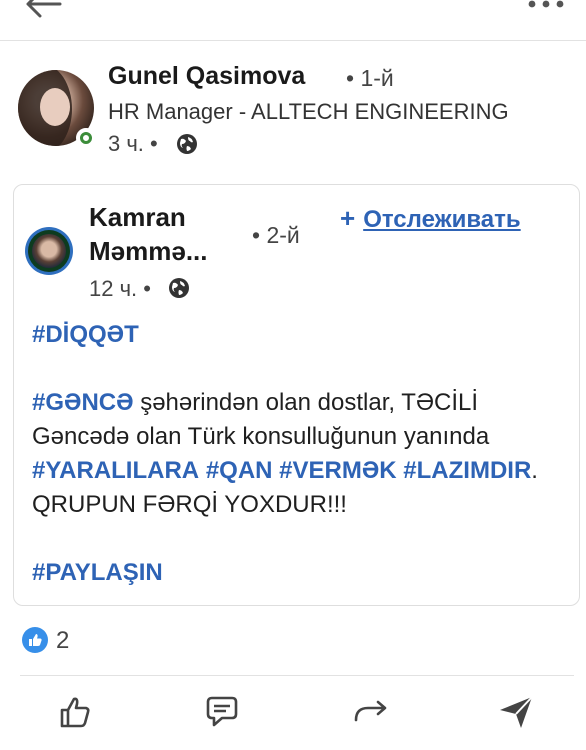 The height and width of the screenshot is (750, 586). What do you see at coordinates (467, 470) in the screenshot?
I see `hashtag-lazimdir: #LAZIMDIR` at bounding box center [467, 470].